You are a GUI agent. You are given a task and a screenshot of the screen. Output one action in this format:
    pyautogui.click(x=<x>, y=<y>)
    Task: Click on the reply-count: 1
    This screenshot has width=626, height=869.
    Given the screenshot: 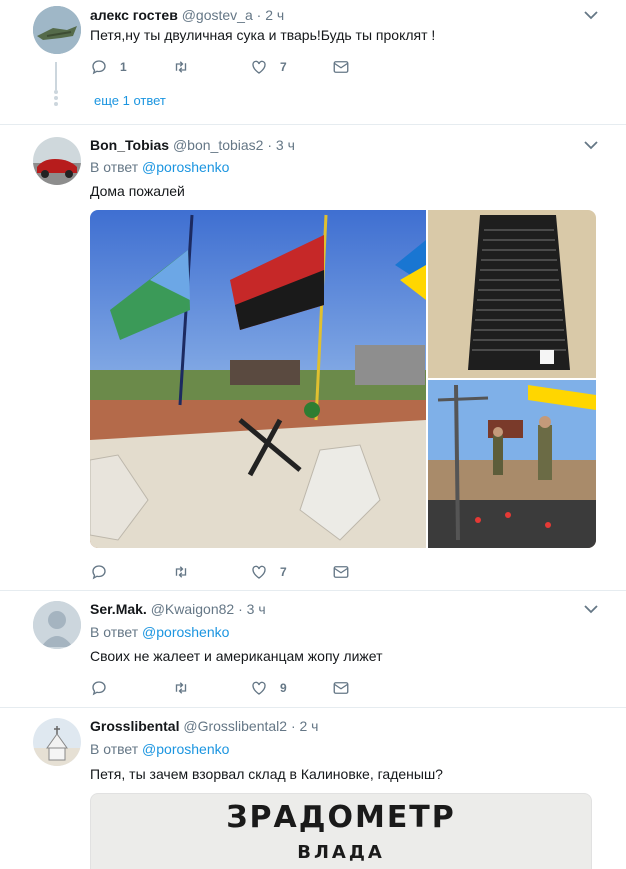 What is the action you would take?
    pyautogui.click(x=123, y=67)
    